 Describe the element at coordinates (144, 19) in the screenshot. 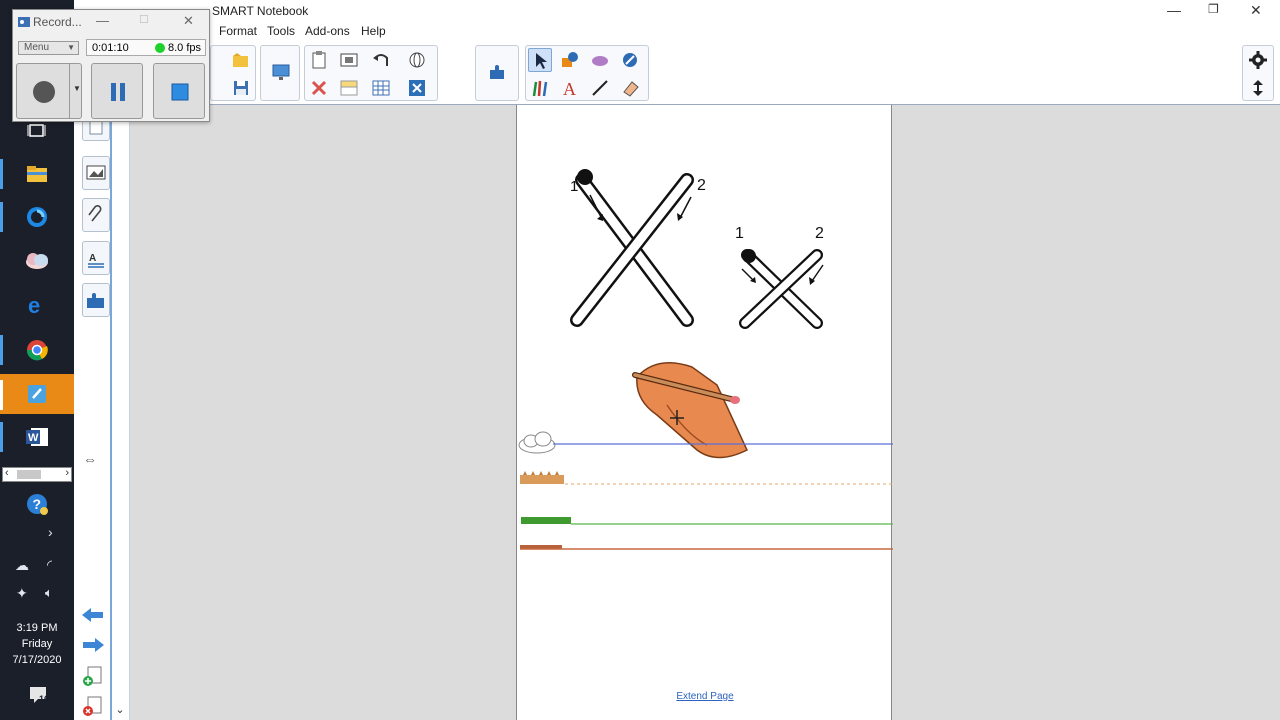

I see `recorder-maximize-button: ☐` at that location.